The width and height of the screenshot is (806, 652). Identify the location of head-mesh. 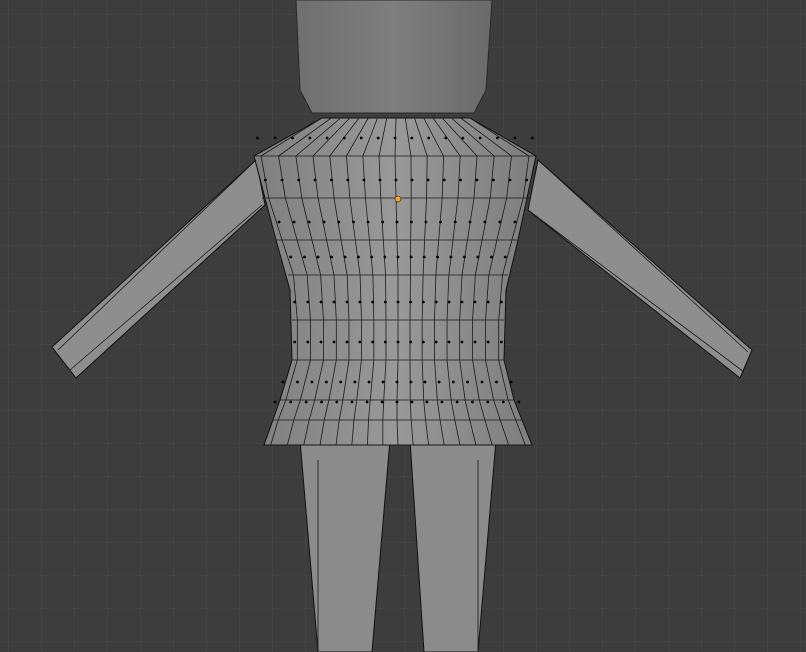
(394, 57).